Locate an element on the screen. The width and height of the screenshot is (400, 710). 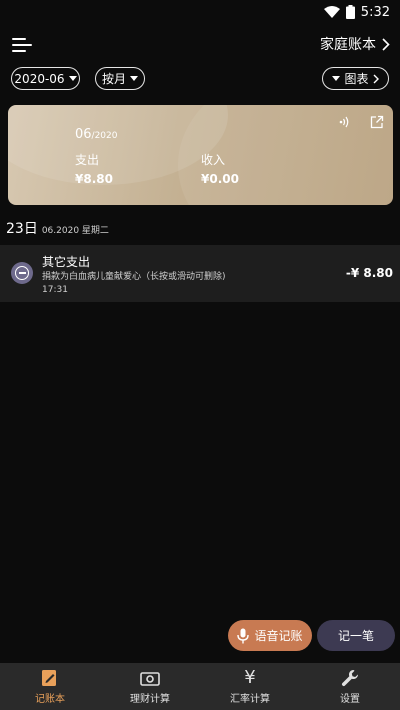
expense-label: 支出 is located at coordinates (87, 160).